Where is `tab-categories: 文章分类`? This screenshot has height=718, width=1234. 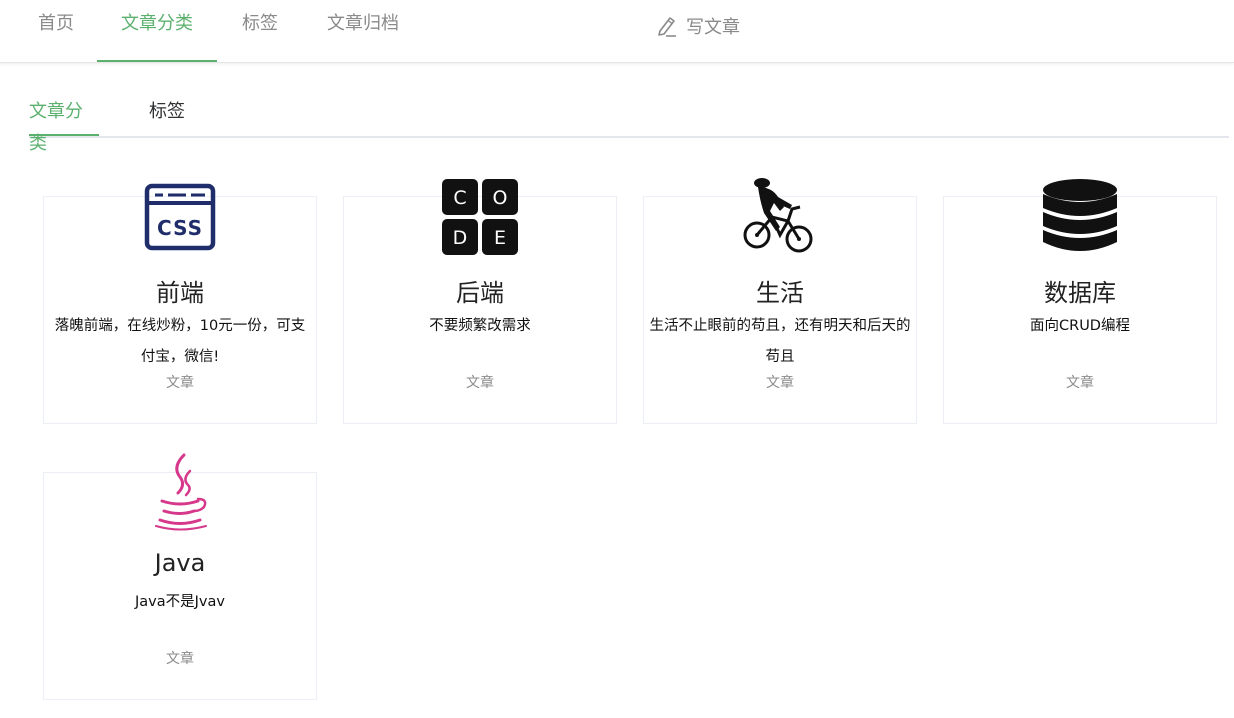 tab-categories: 文章分类 is located at coordinates (64, 125).